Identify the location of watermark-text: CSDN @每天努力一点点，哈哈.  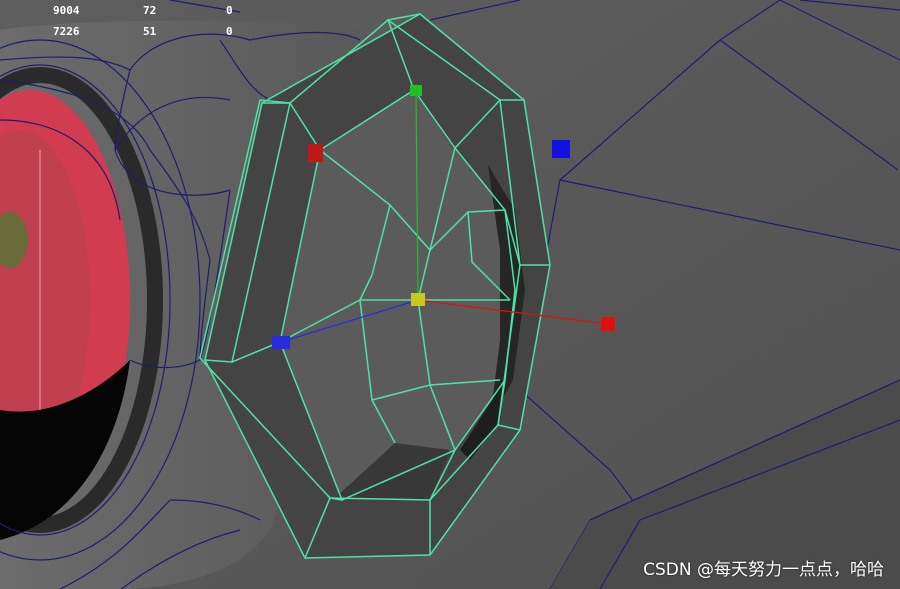
(763, 570).